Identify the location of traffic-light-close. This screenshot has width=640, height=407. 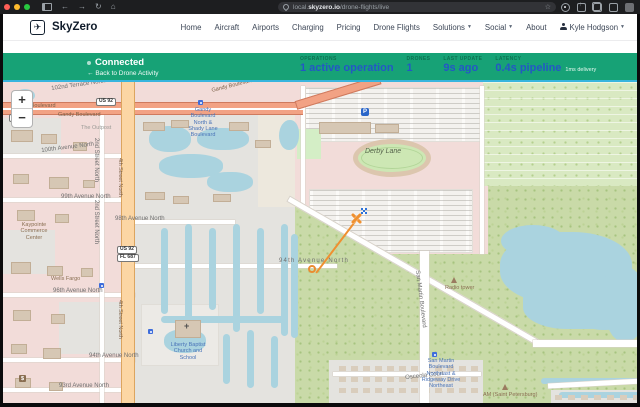
(7, 7).